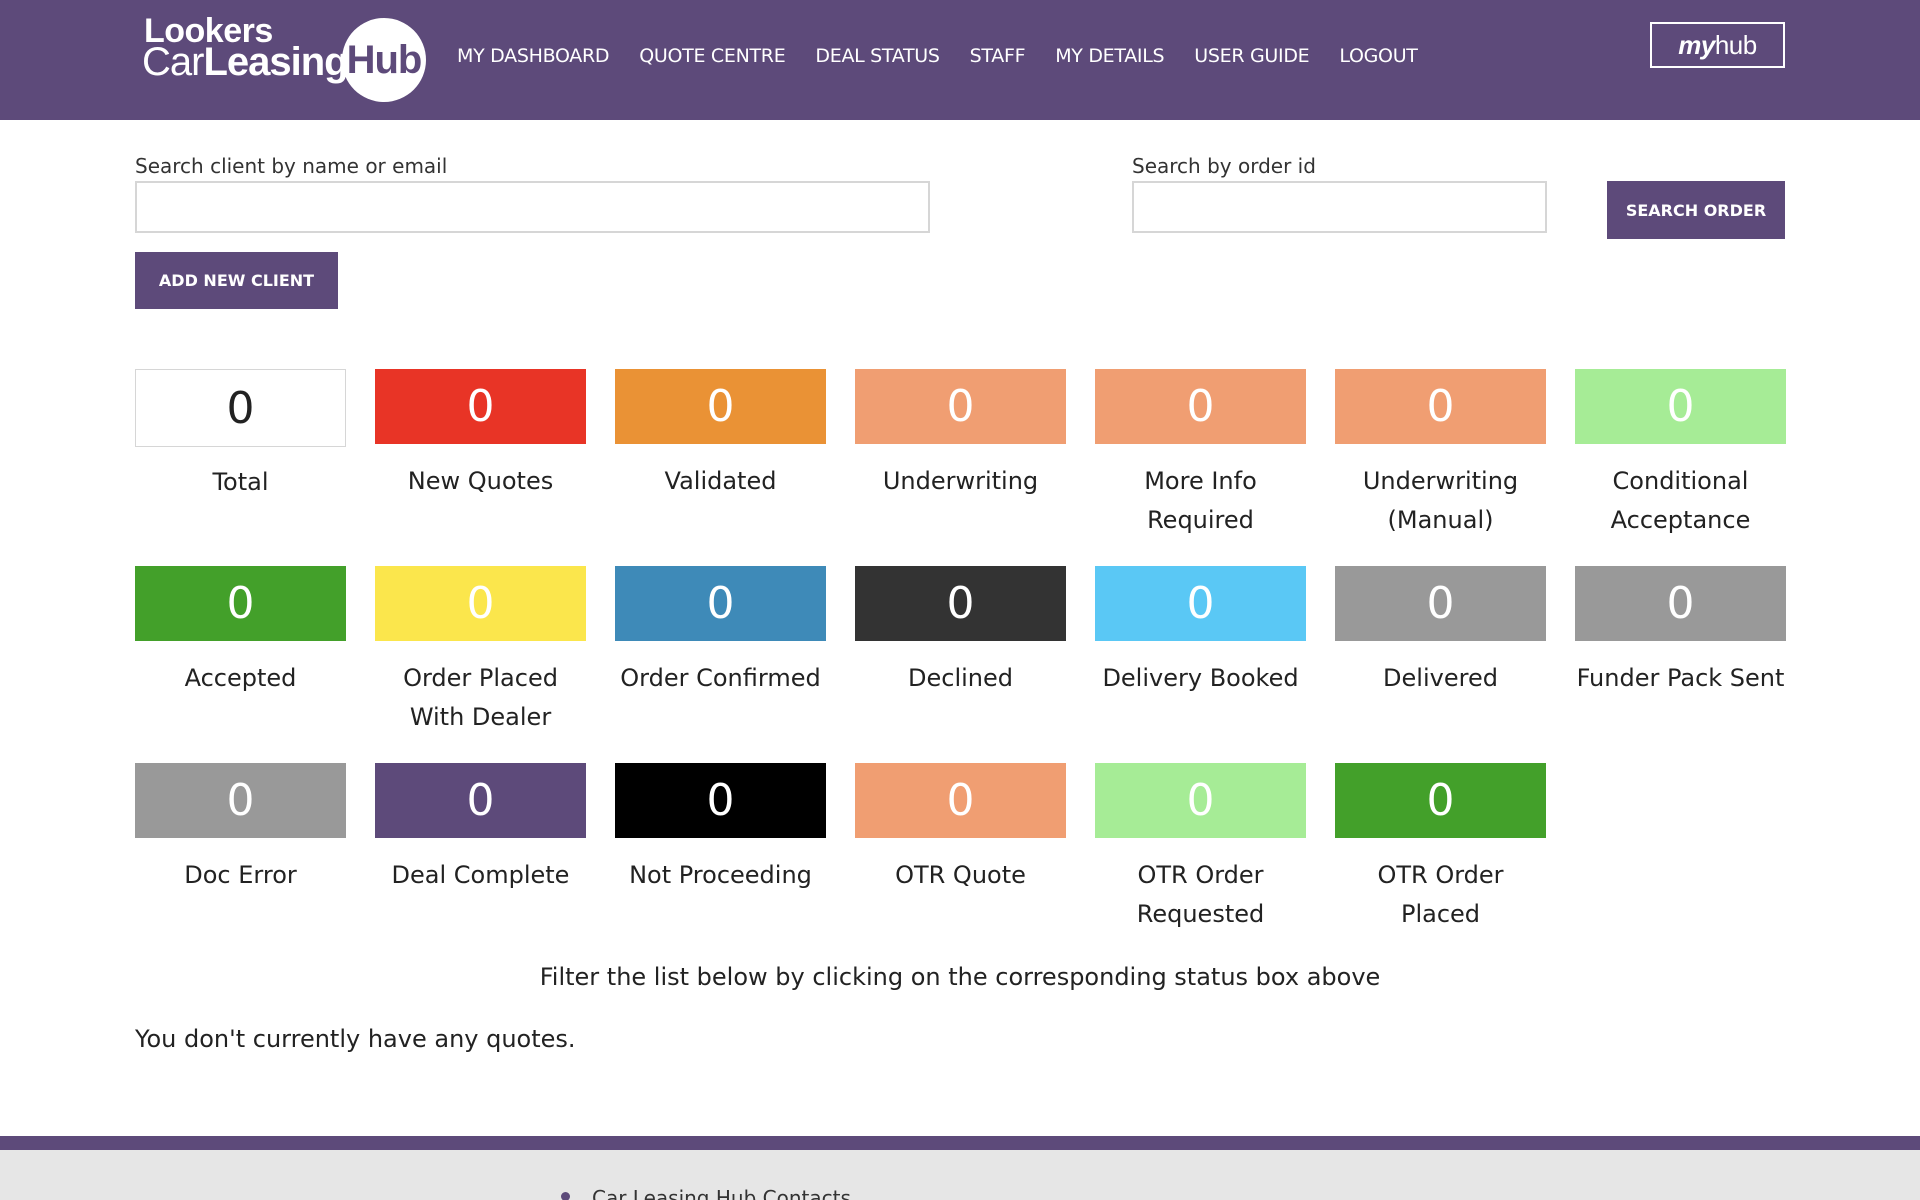  What do you see at coordinates (1200, 894) in the screenshot?
I see `status-label: OTR Order Requested` at bounding box center [1200, 894].